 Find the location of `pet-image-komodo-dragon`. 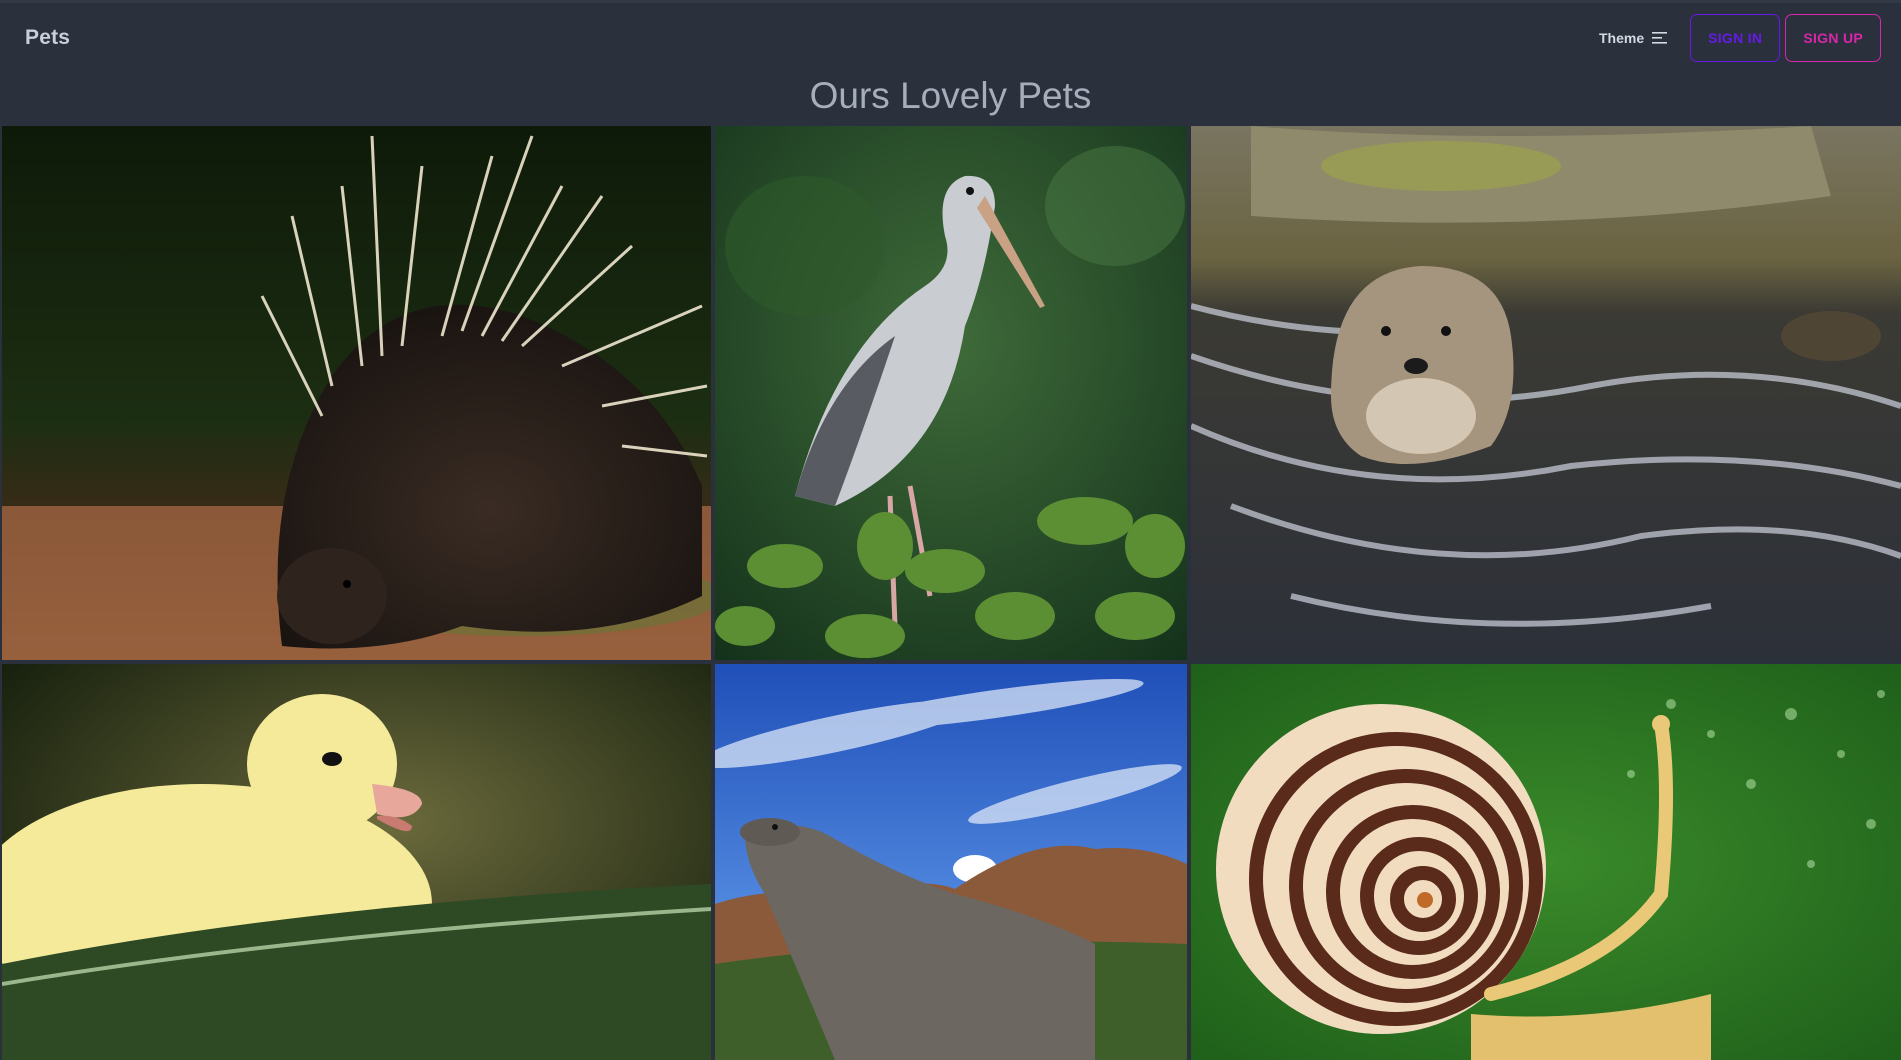

pet-image-komodo-dragon is located at coordinates (951, 862).